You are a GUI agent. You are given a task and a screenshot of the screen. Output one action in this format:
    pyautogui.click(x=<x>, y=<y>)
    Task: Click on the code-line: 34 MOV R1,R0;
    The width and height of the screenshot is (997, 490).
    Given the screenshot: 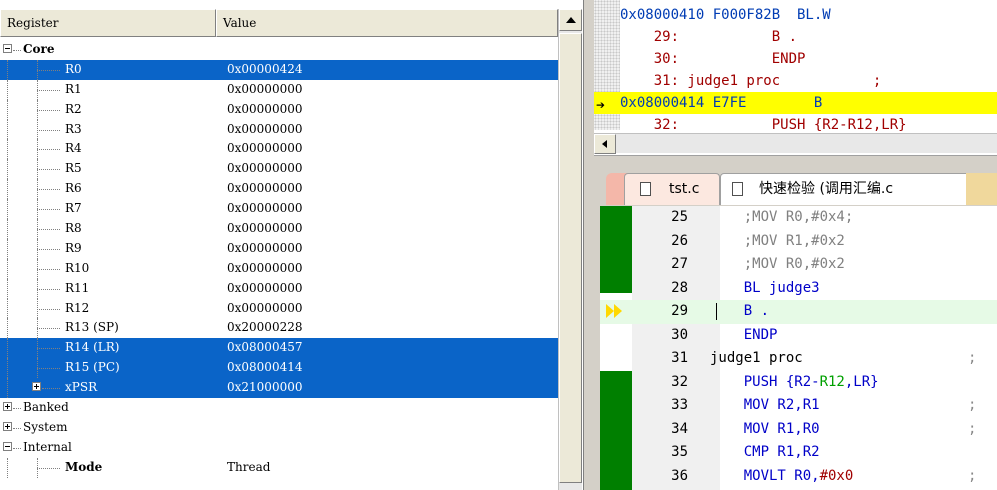 What is the action you would take?
    pyautogui.click(x=798, y=430)
    